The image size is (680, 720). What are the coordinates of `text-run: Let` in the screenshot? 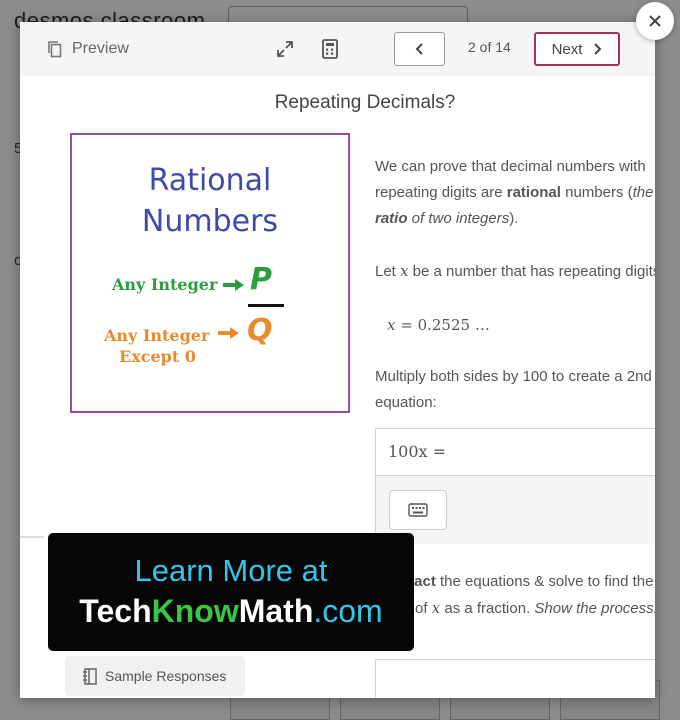 It's located at (388, 271).